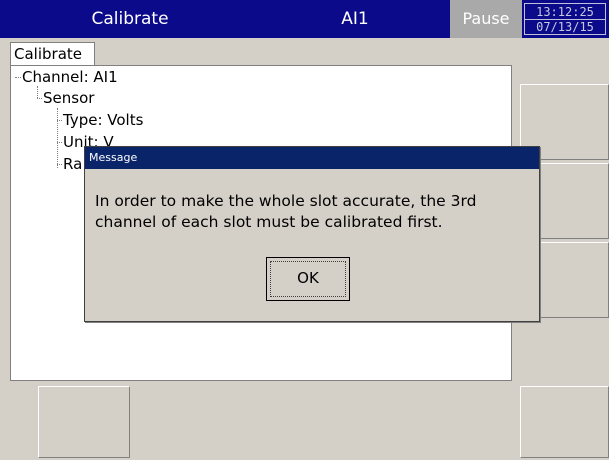 Image resolution: width=609 pixels, height=460 pixels. Describe the element at coordinates (130, 19) in the screenshot. I see `screen-title: Calibrate` at that location.